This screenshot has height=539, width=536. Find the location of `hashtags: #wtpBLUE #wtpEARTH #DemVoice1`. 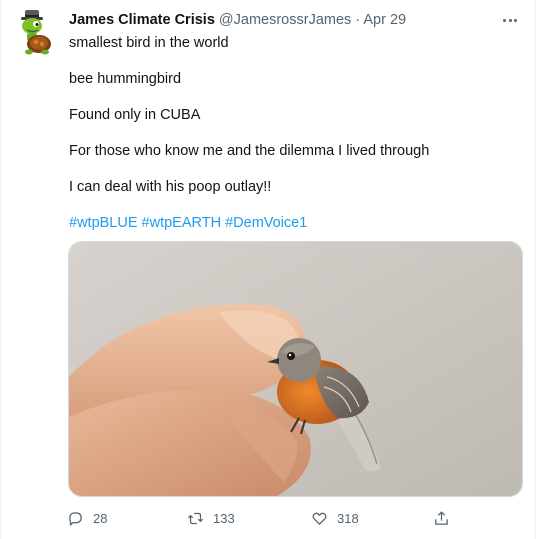

hashtags: #wtpBLUE #wtpEARTH #DemVoice1 is located at coordinates (295, 223).